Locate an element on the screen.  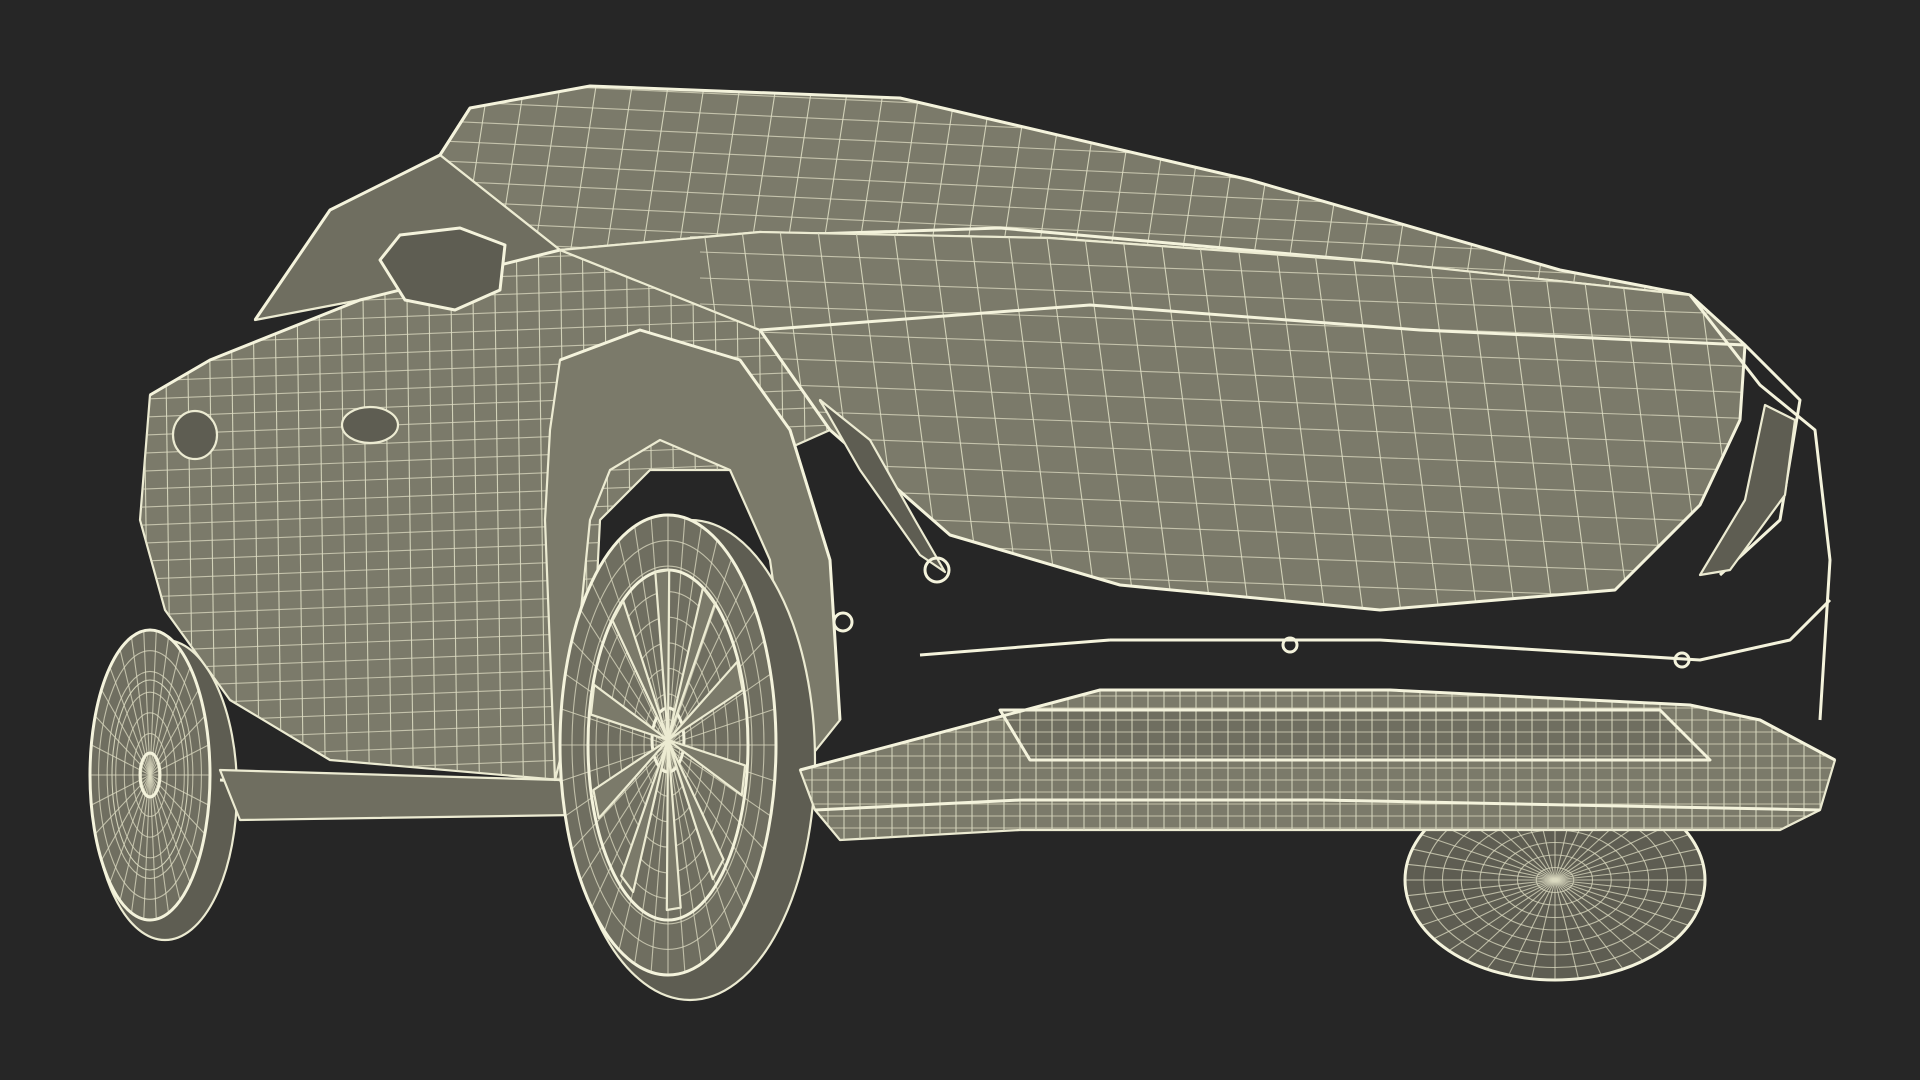
door-handle is located at coordinates (370, 425).